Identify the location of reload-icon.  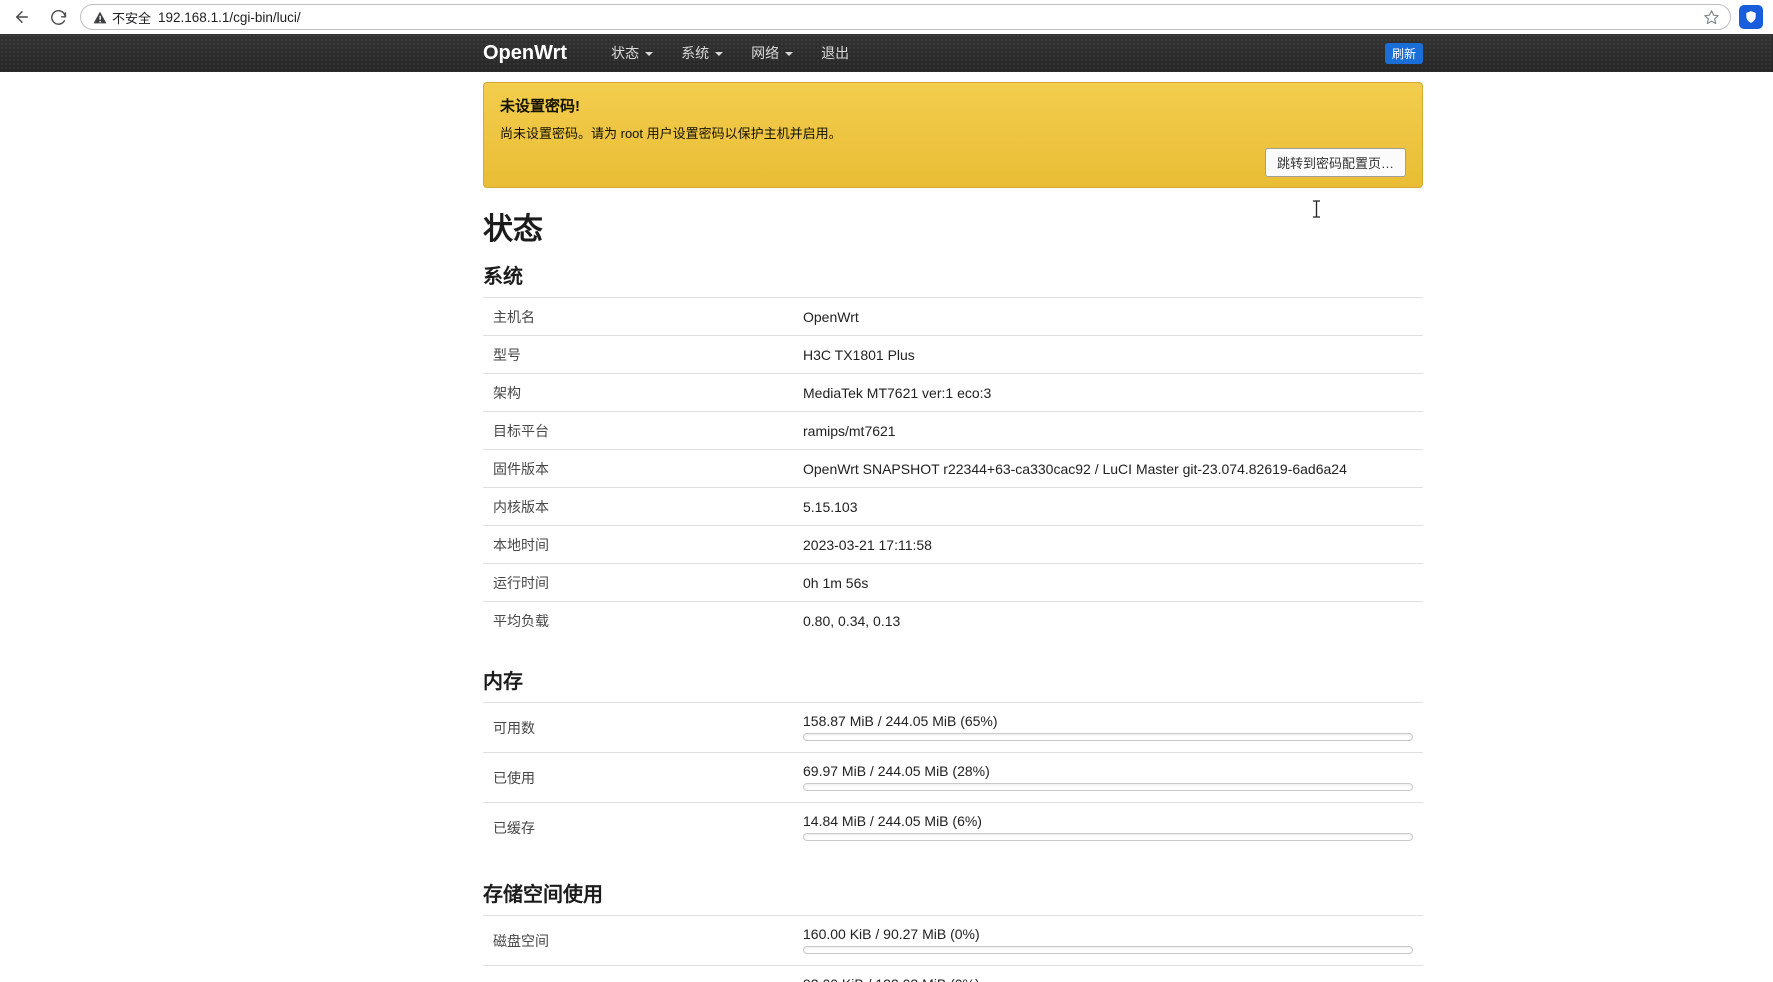
(58, 17).